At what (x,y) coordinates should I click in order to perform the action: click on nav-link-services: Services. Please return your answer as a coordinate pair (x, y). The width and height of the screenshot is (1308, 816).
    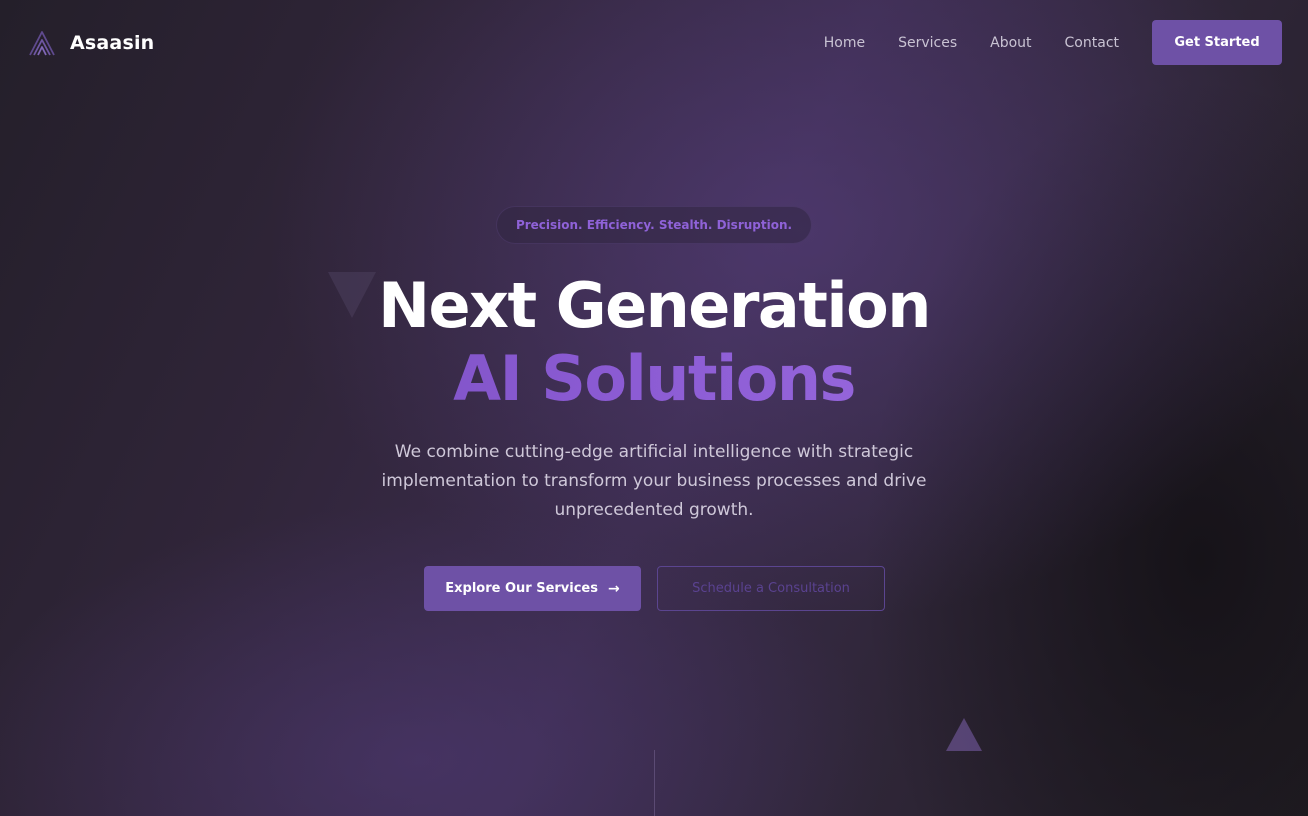
    Looking at the image, I should click on (927, 43).